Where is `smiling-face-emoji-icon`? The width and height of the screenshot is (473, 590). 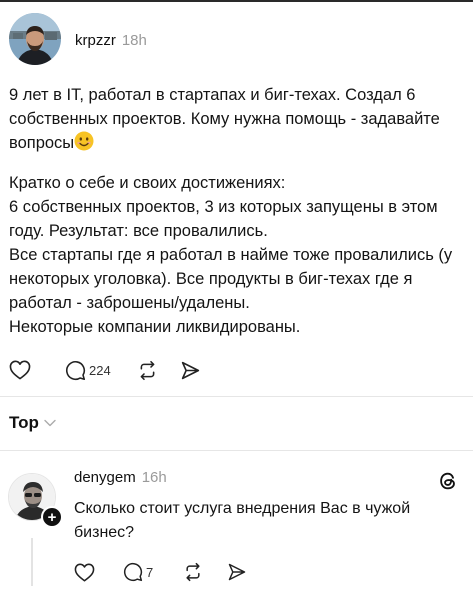 smiling-face-emoji-icon is located at coordinates (84, 144).